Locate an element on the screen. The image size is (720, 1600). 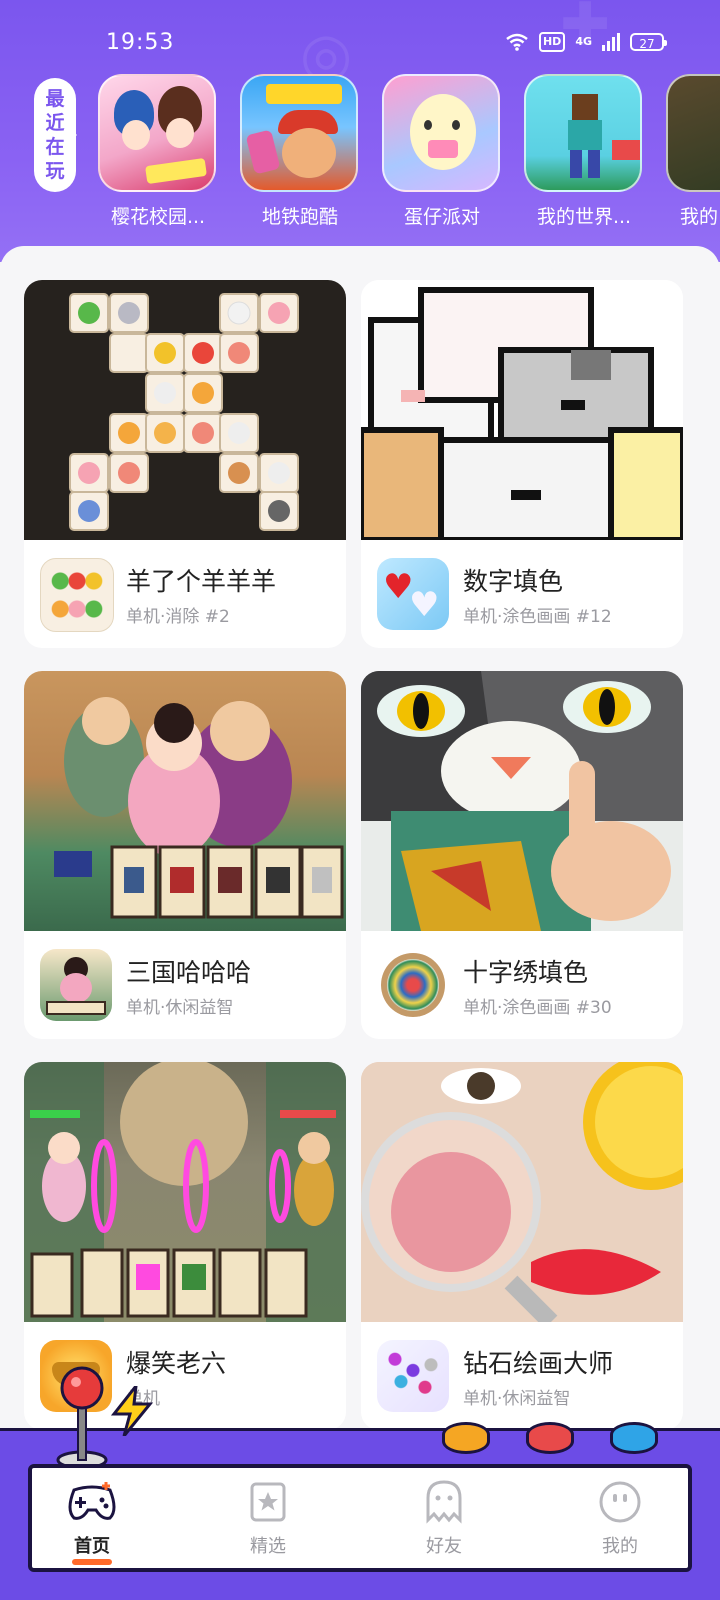
yellow-arcade-button is located at coordinates (466, 1438).